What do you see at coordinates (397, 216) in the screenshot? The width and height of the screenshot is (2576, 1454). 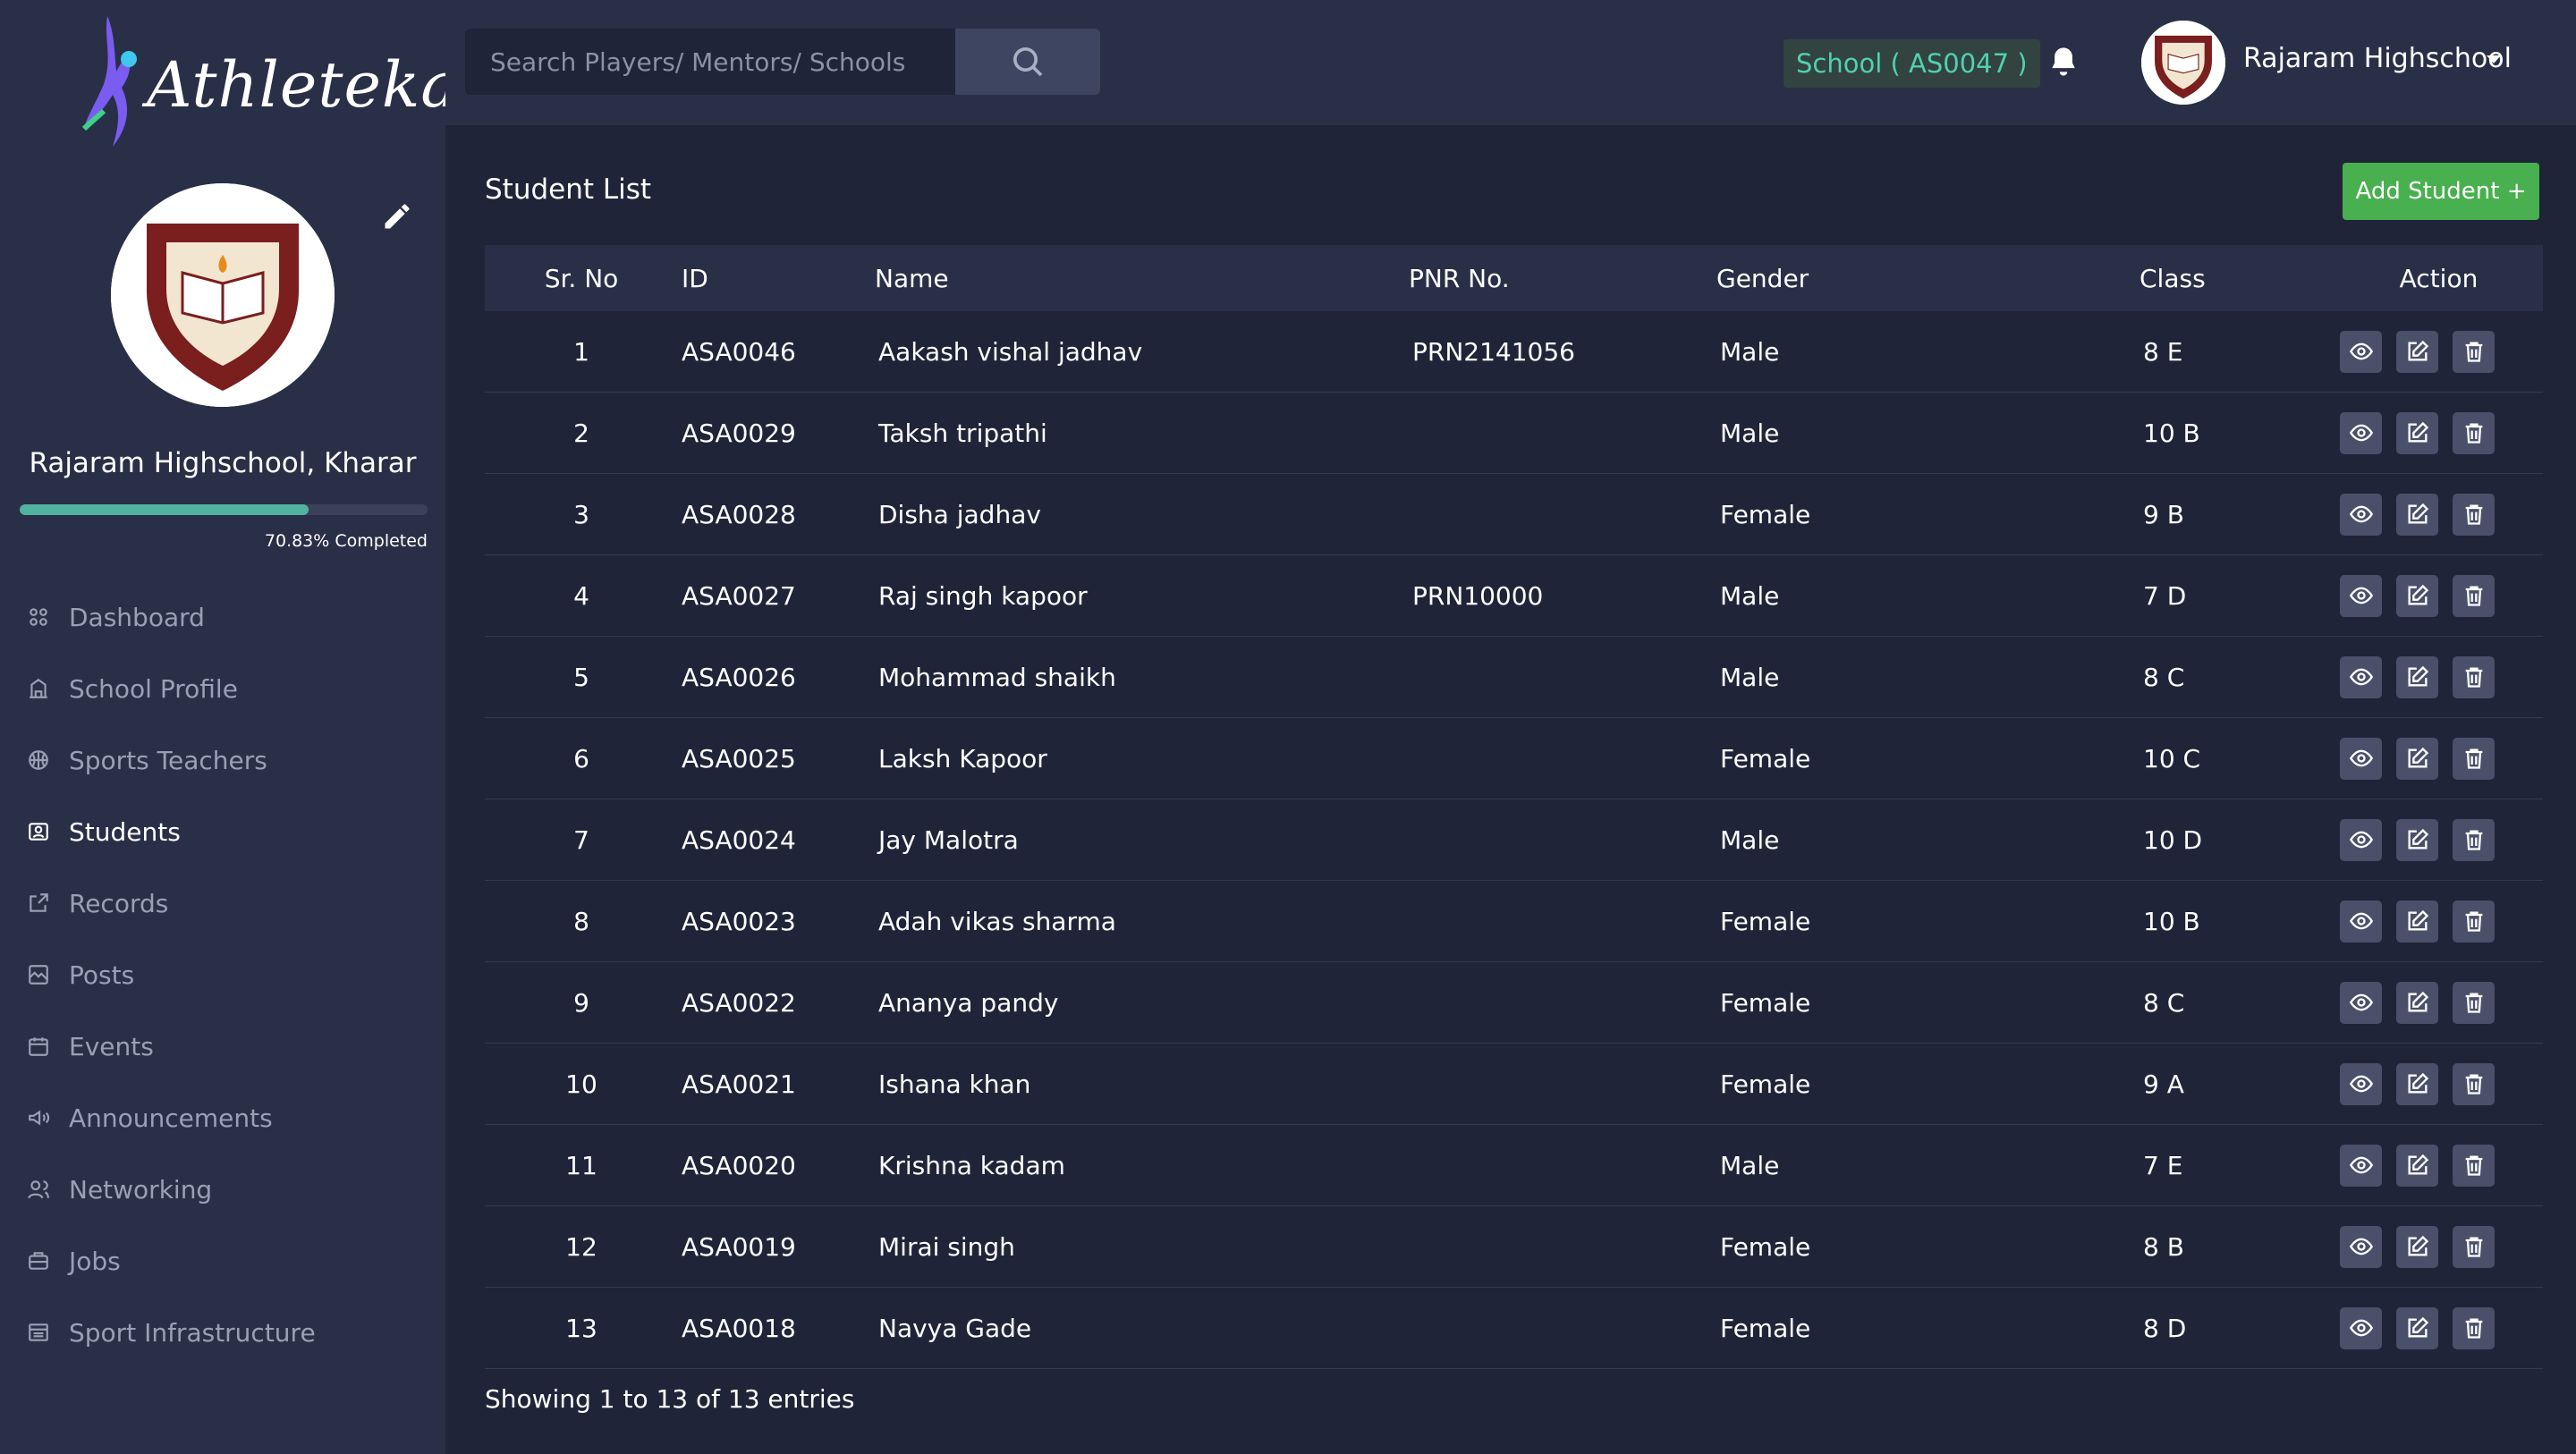 I see `edit-profile-icon` at bounding box center [397, 216].